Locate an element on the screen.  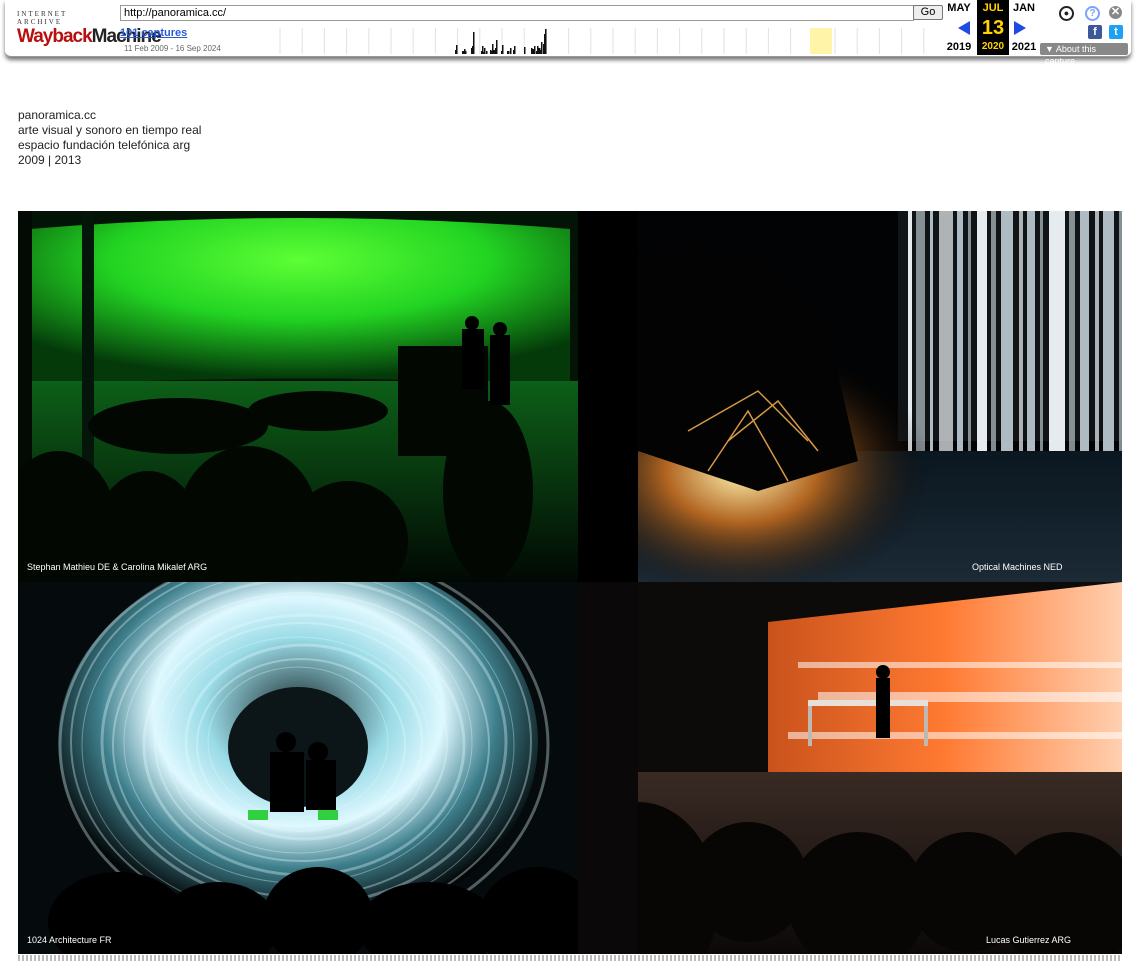
next-month: JAN is located at coordinates (1024, 8).